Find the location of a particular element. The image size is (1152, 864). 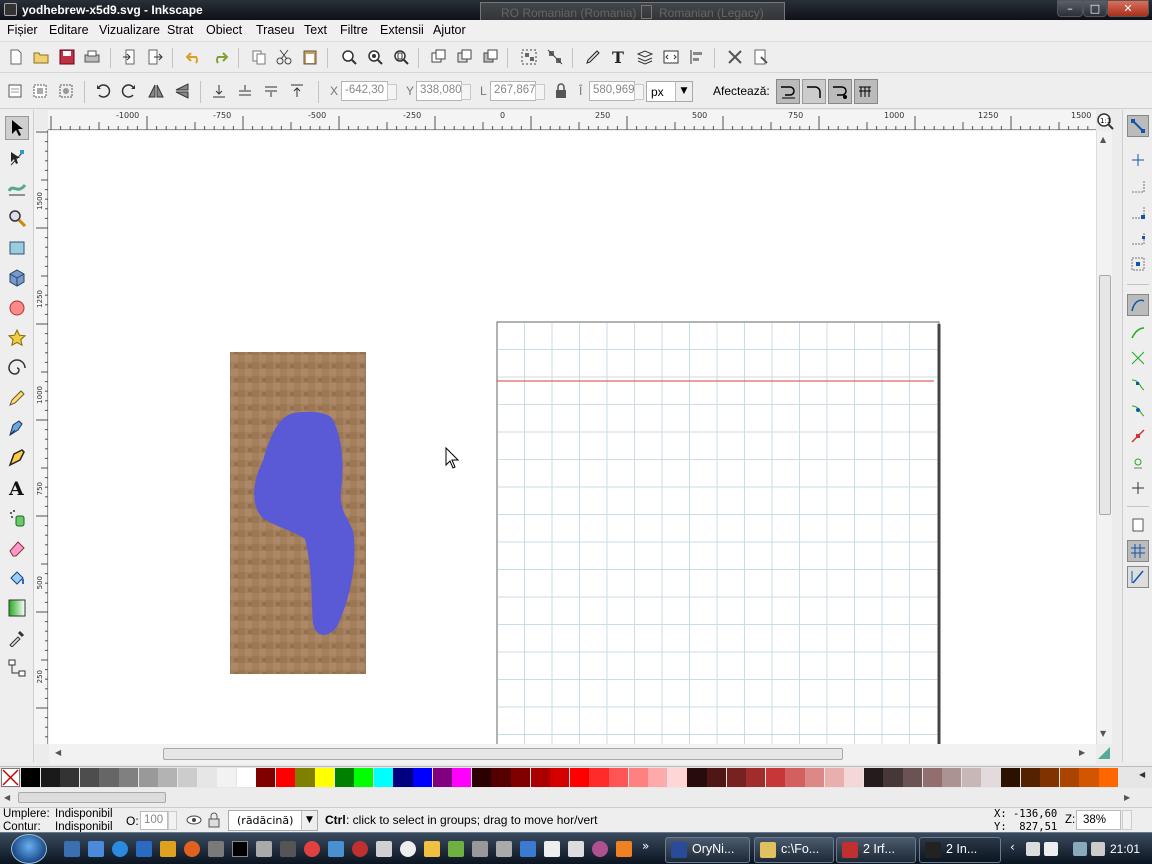

pen-tool-icon is located at coordinates (17, 428).